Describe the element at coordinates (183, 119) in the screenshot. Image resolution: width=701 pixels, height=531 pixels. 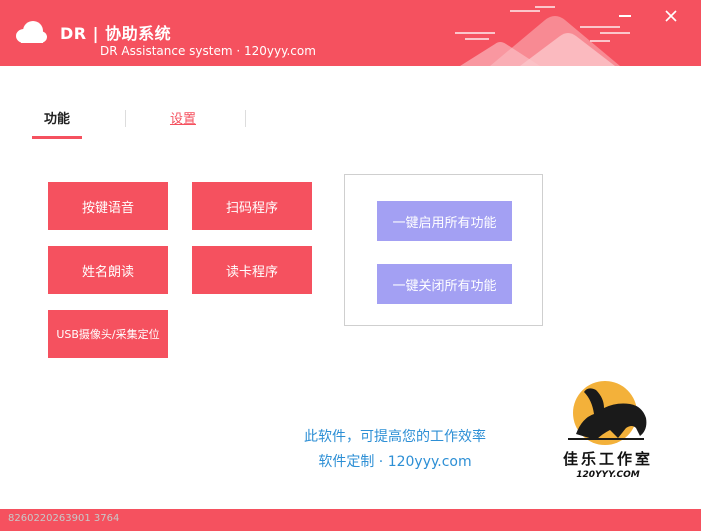
I see `tab-settings: 设置` at that location.